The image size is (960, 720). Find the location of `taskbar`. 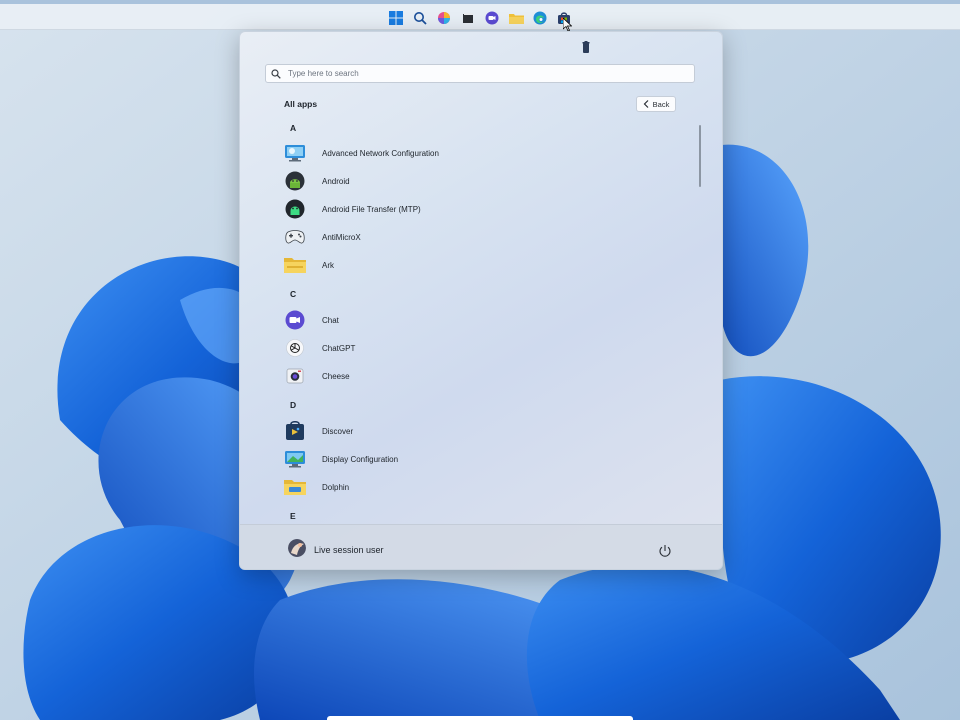

taskbar is located at coordinates (480, 16).